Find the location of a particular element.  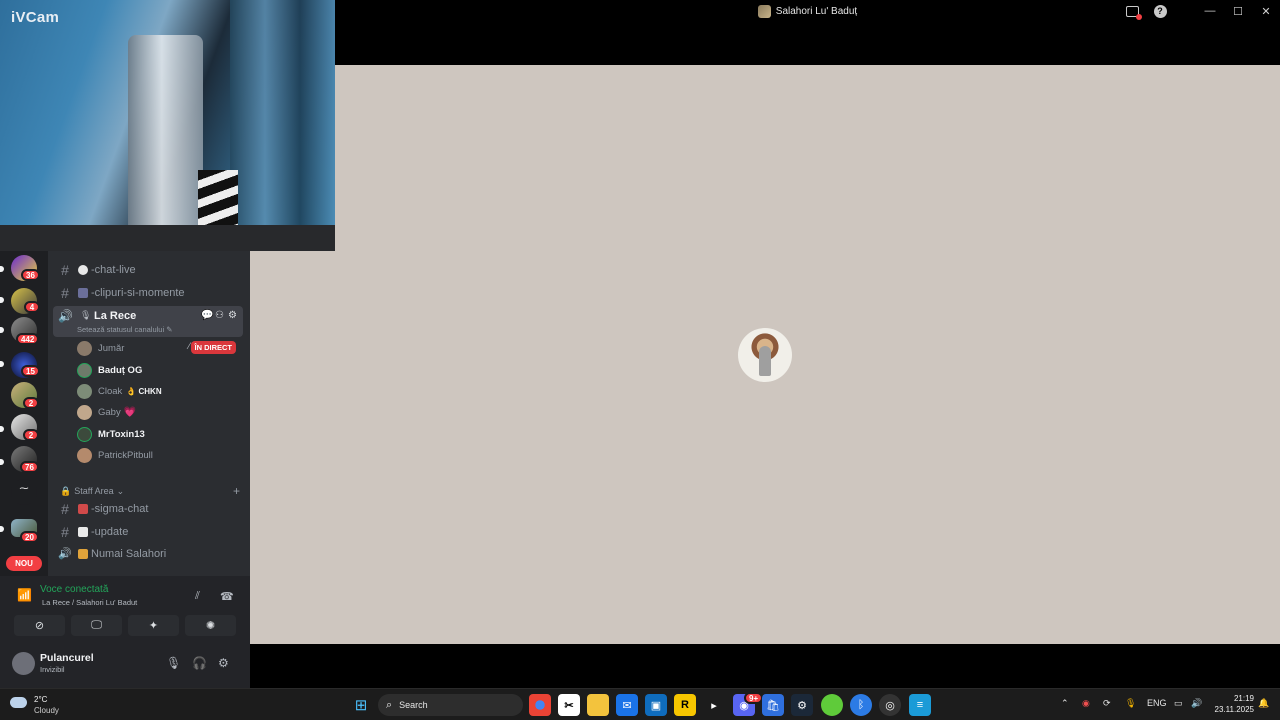

server-badge-5: 2 is located at coordinates (31, 403).